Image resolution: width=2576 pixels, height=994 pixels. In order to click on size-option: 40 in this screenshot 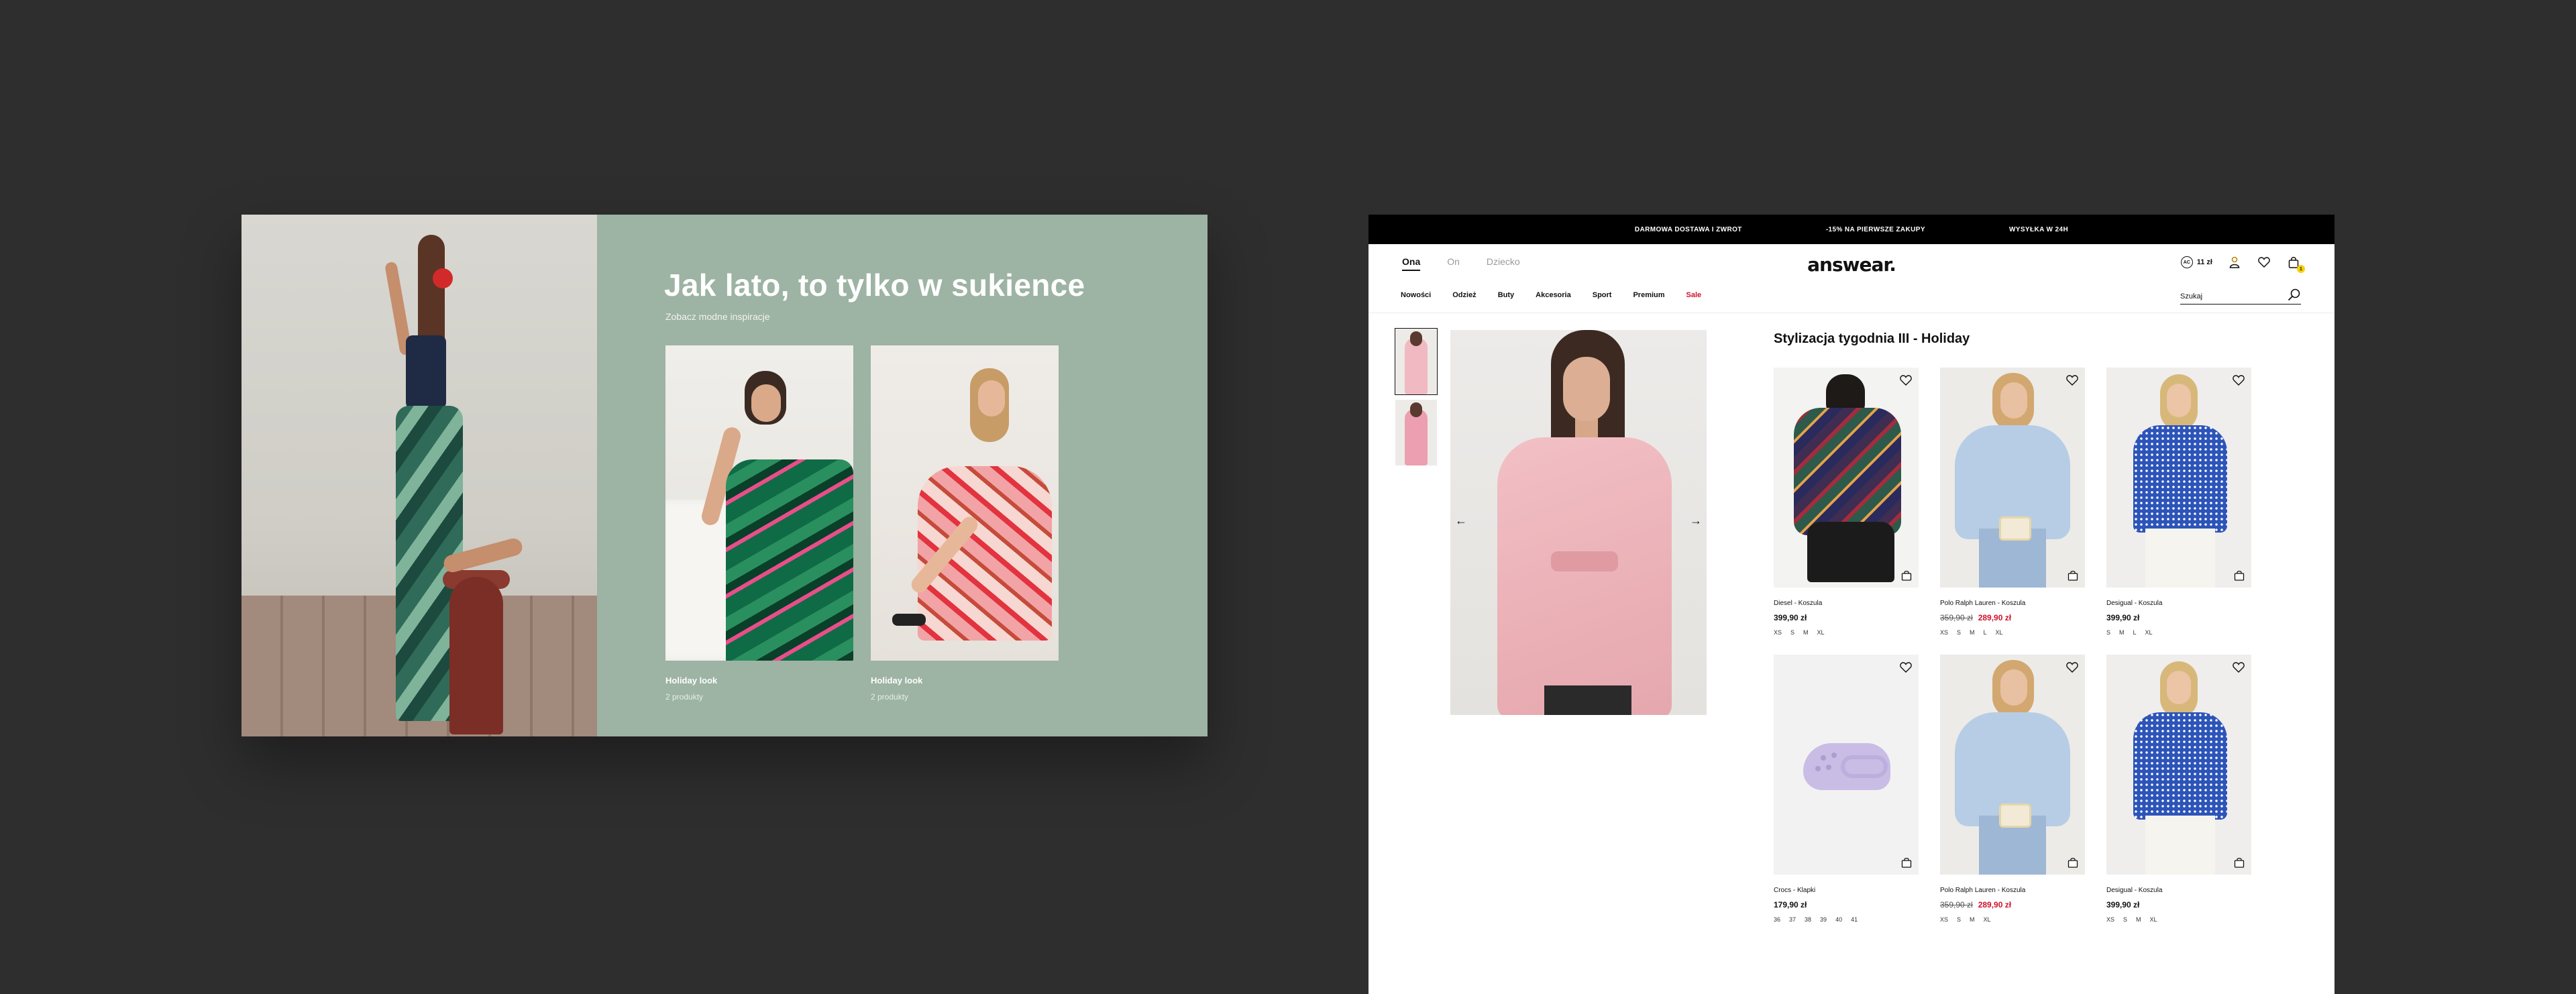, I will do `click(1838, 920)`.